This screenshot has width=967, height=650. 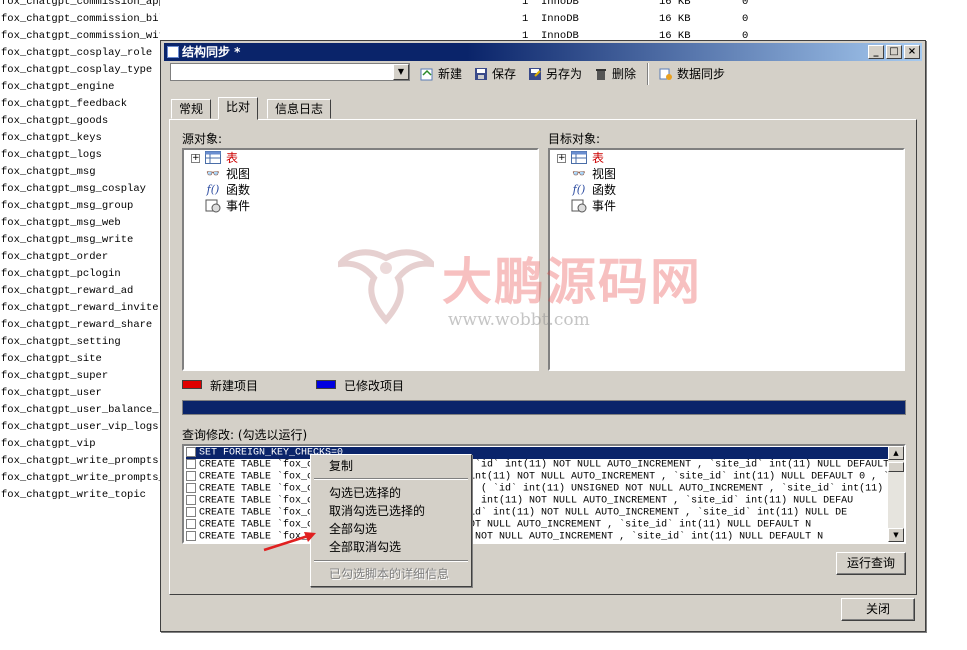 What do you see at coordinates (360, 259) in the screenshot?
I see `source-tree: + 表 👓 视图 f() 函数 事件` at bounding box center [360, 259].